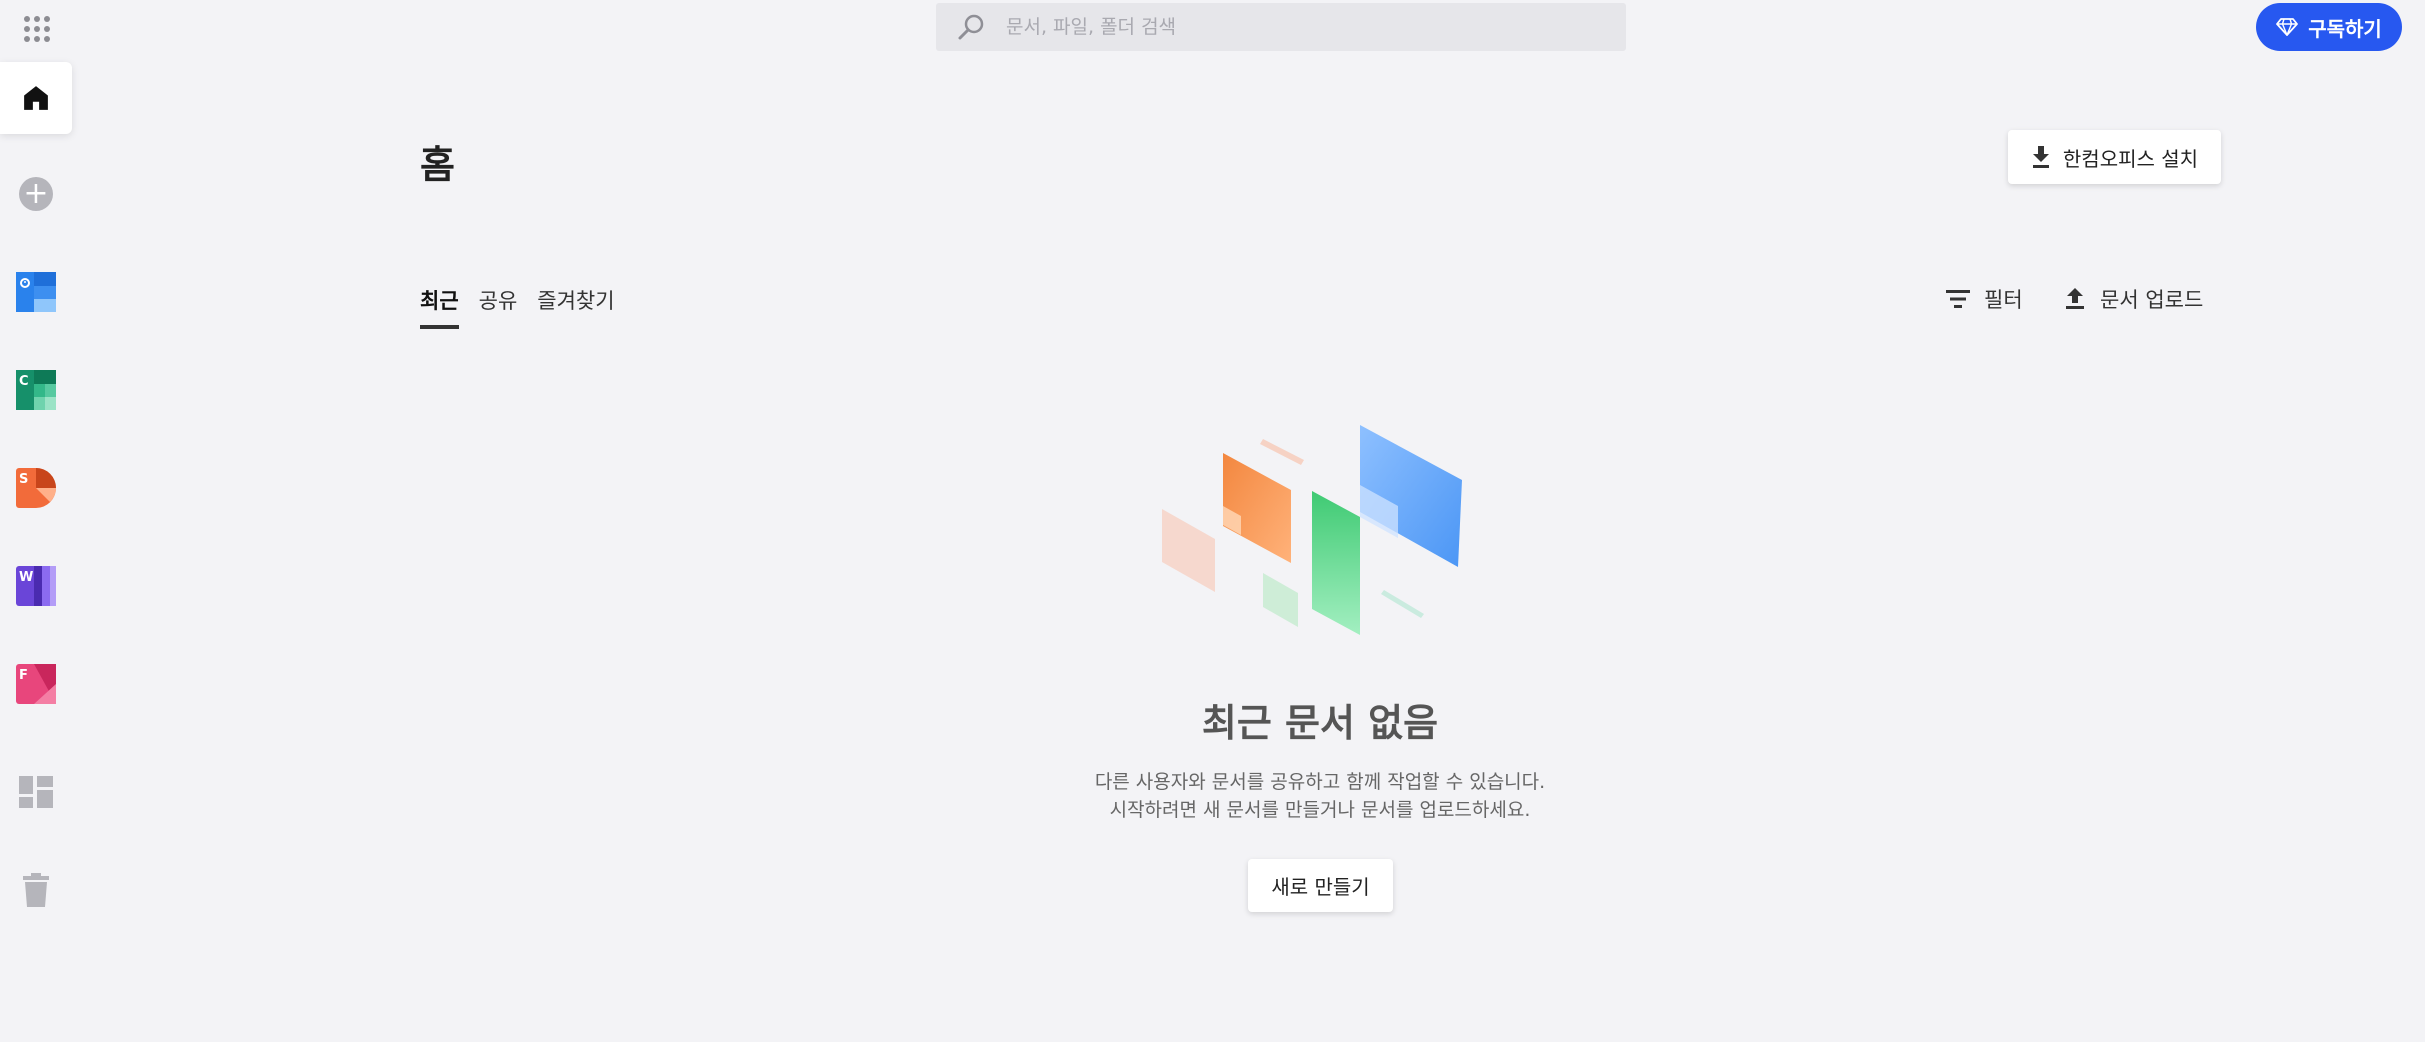 The height and width of the screenshot is (1042, 2425). Describe the element at coordinates (2287, 27) in the screenshot. I see `diamond-icon` at that location.